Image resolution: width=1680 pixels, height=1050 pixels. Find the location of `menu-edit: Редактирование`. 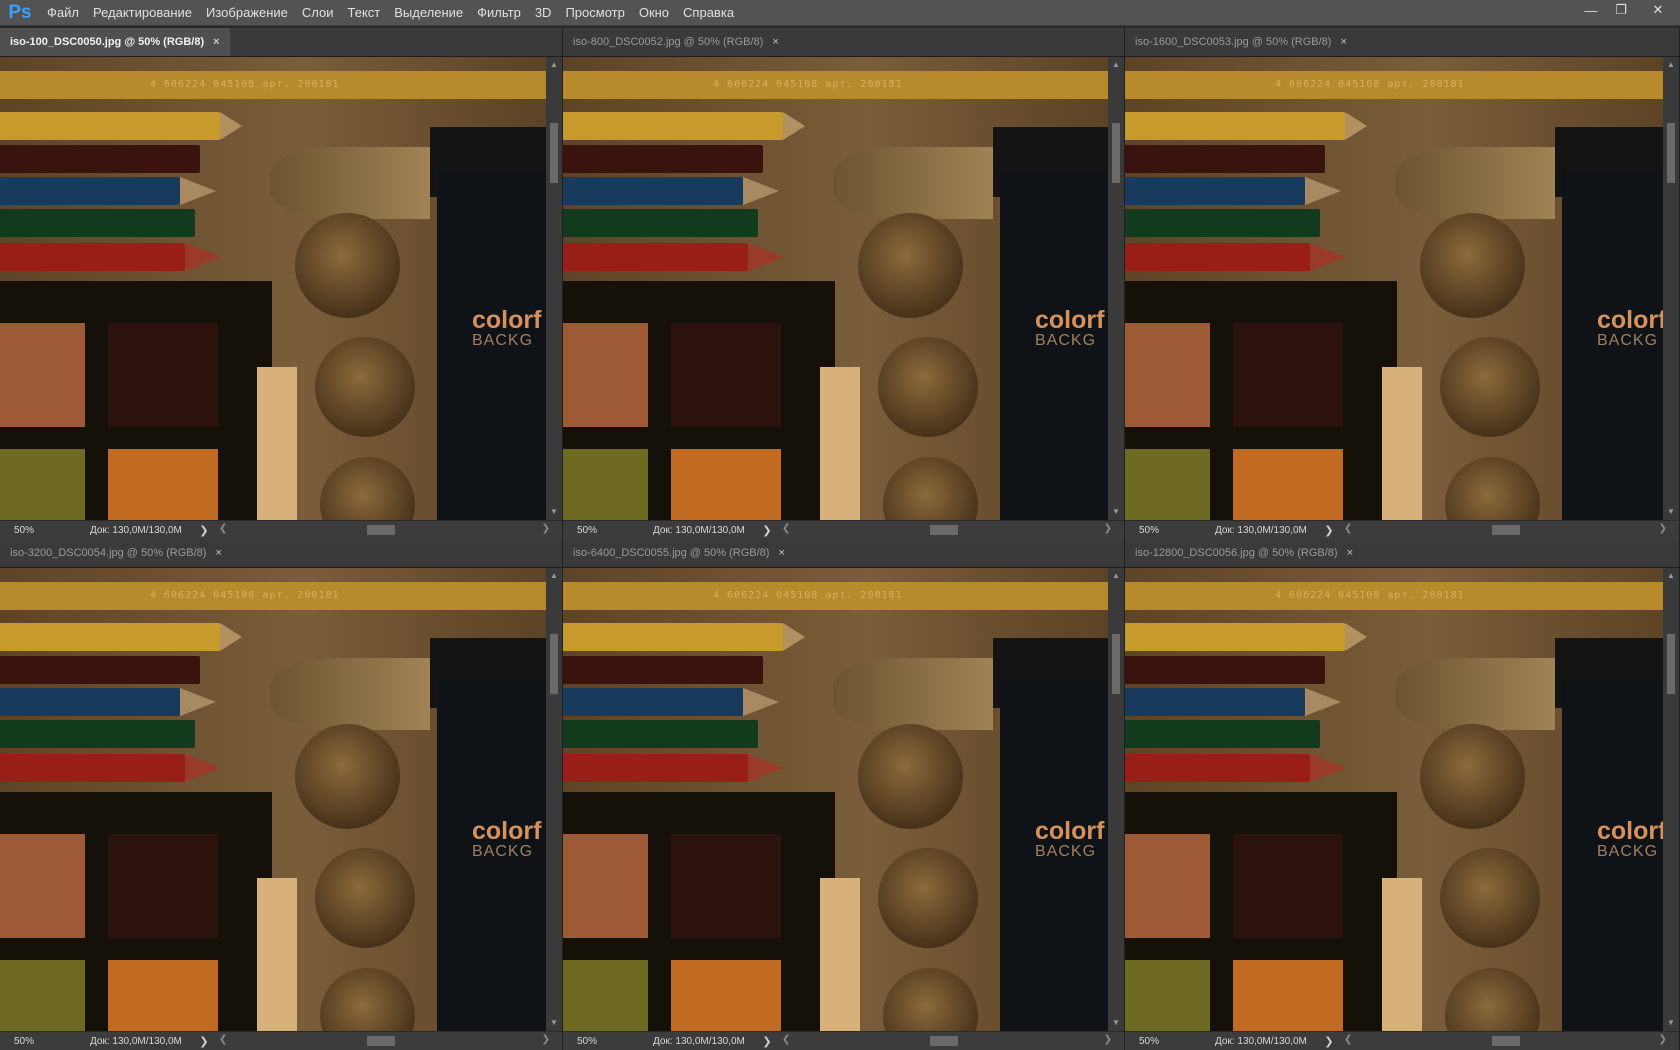

menu-edit: Редактирование is located at coordinates (142, 12).